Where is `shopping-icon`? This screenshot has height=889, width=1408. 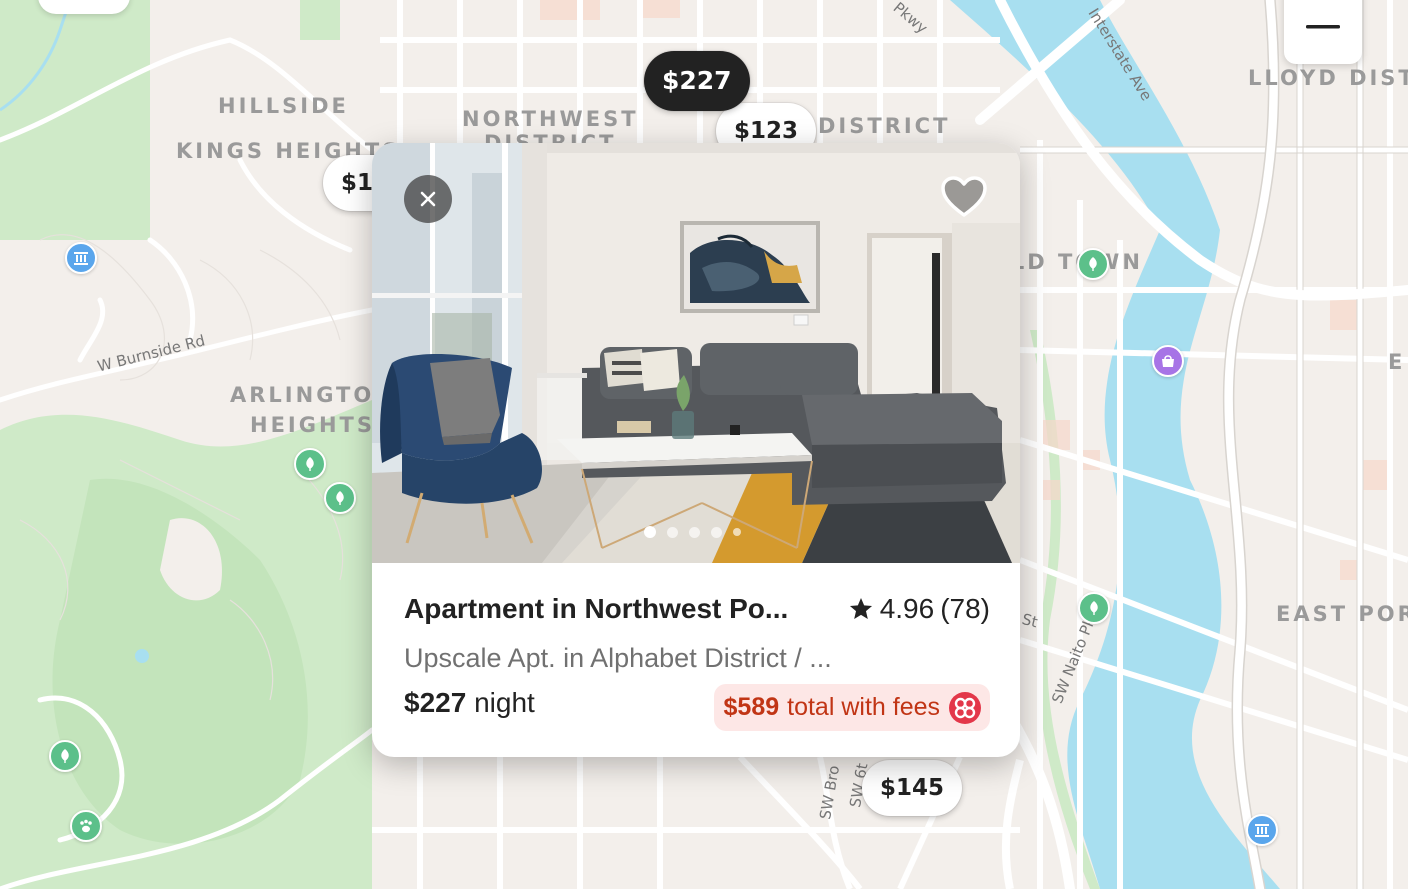 shopping-icon is located at coordinates (1168, 361).